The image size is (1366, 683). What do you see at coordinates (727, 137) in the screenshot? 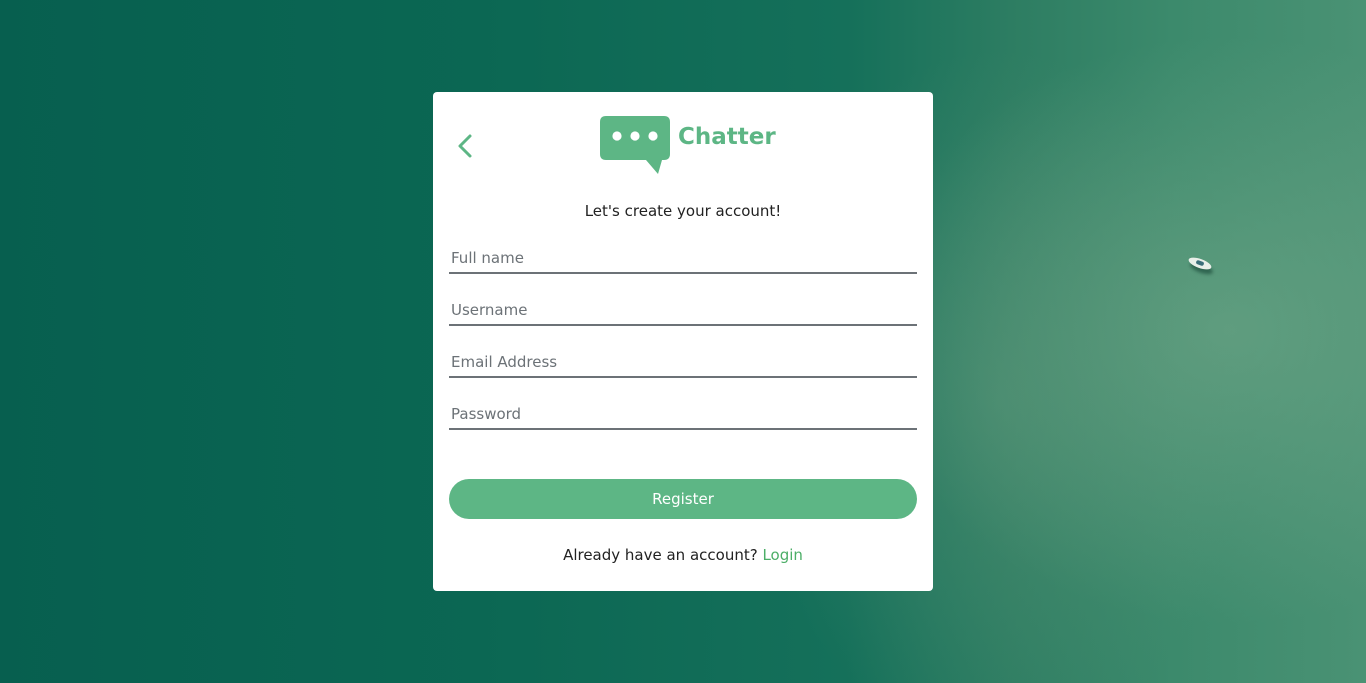
I see `brand-name: Chatter` at bounding box center [727, 137].